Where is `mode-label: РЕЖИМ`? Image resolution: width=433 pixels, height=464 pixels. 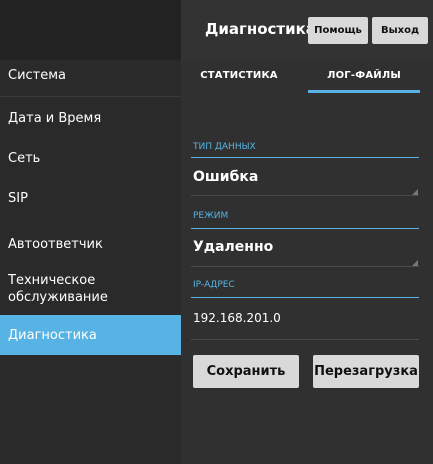 mode-label: РЕЖИМ is located at coordinates (211, 216).